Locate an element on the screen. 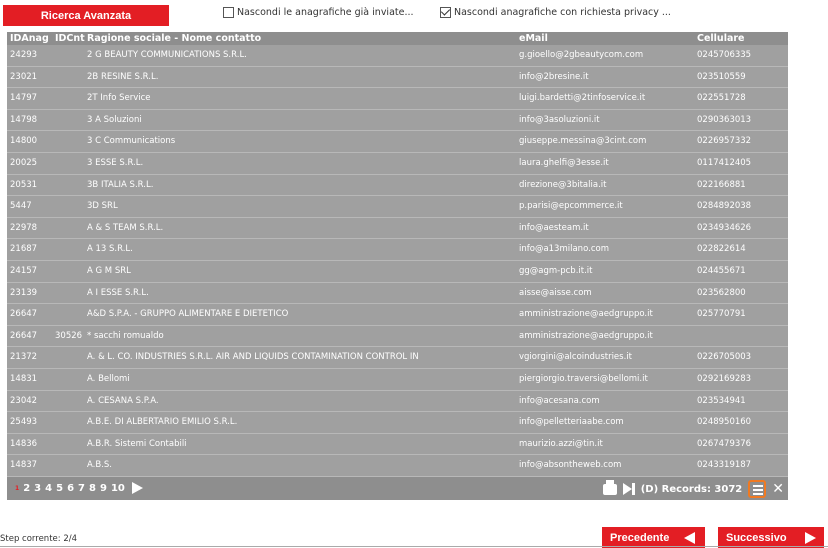 The height and width of the screenshot is (548, 828). cell-cellulare: 0267479376 is located at coordinates (724, 443).